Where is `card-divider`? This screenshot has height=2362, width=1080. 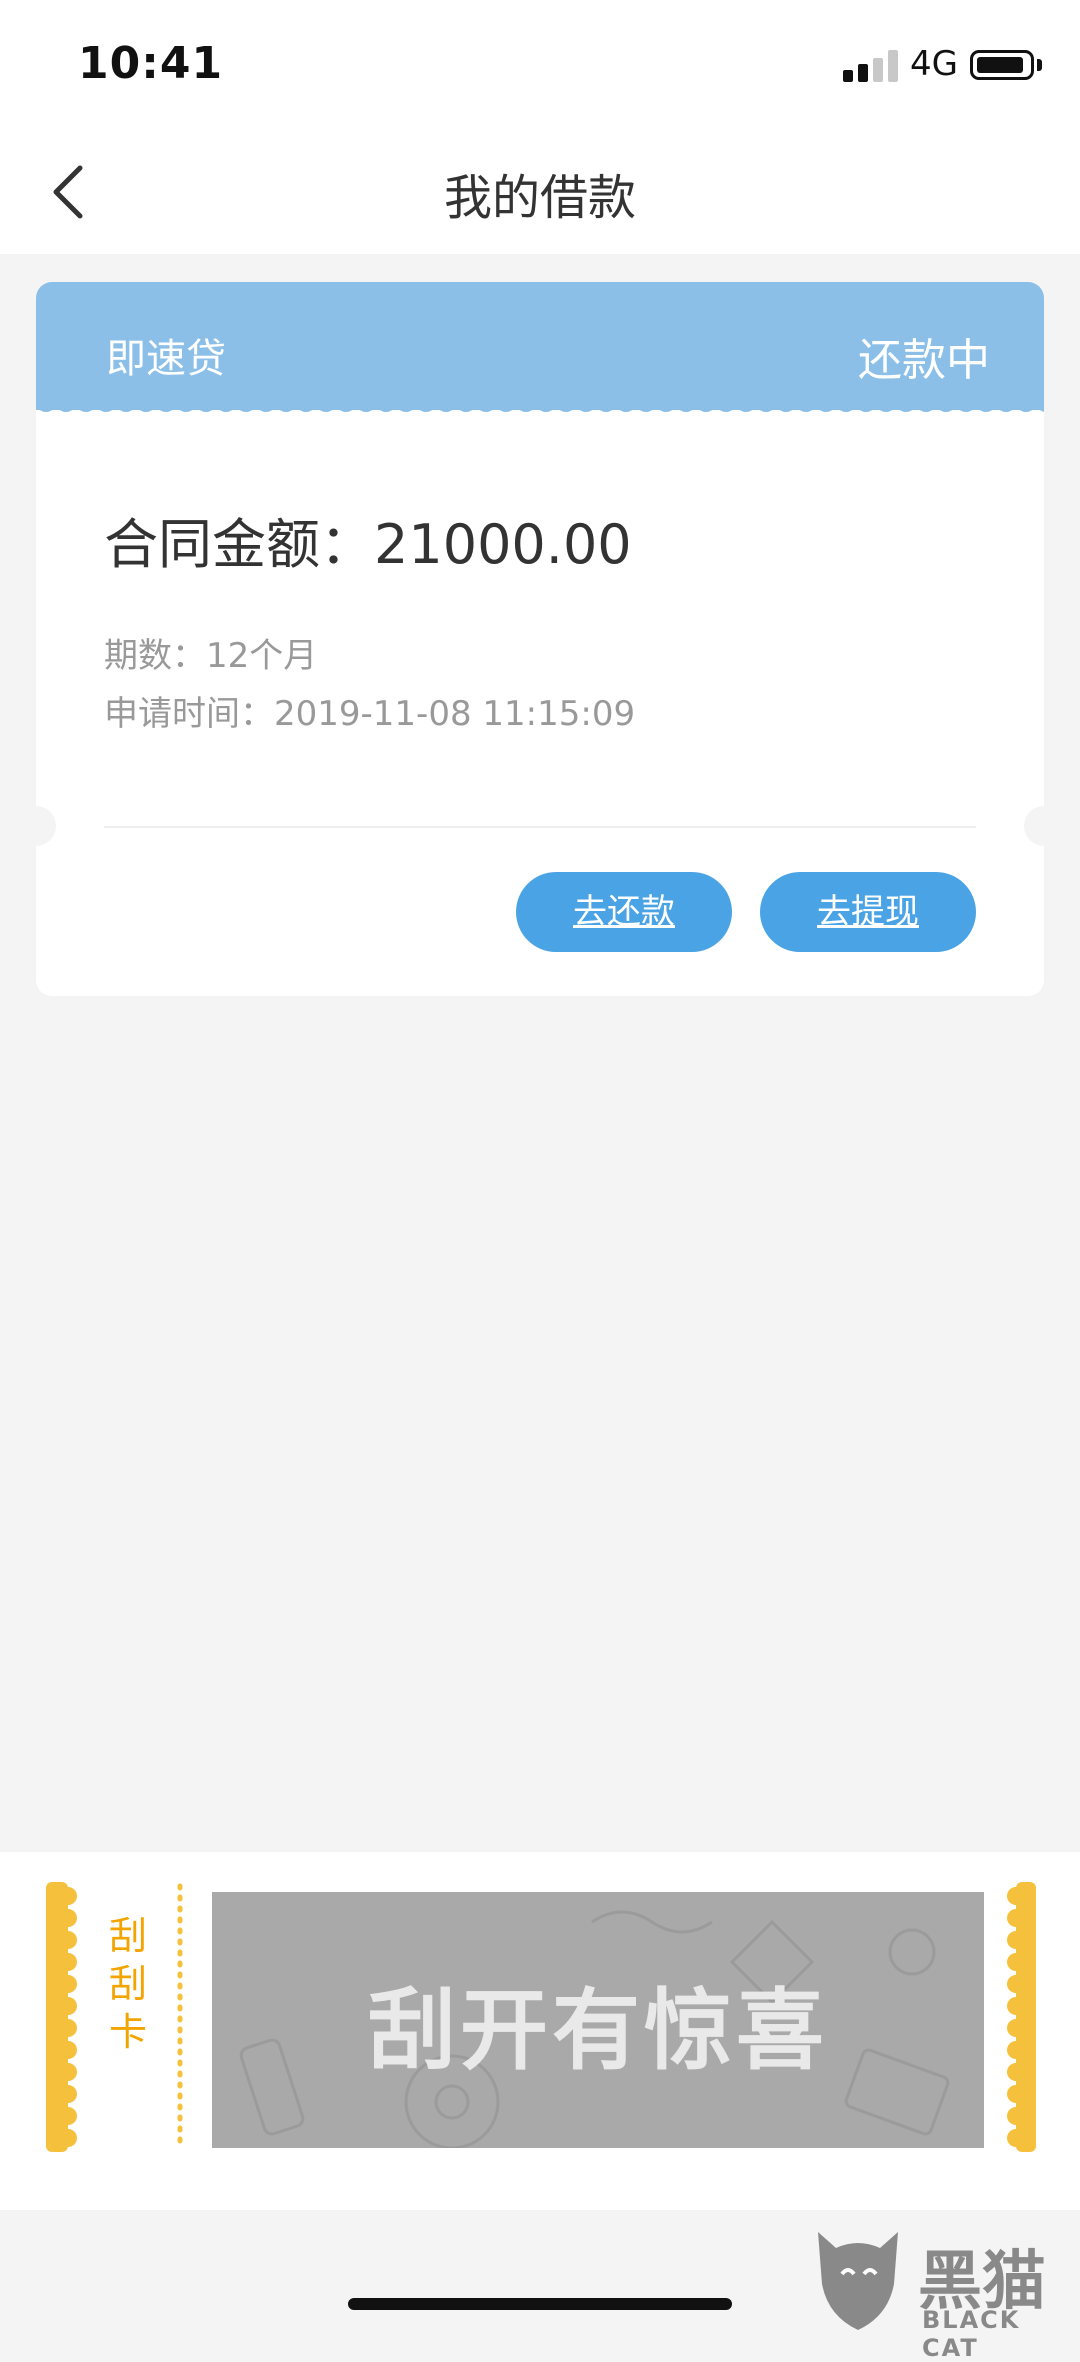
card-divider is located at coordinates (540, 827).